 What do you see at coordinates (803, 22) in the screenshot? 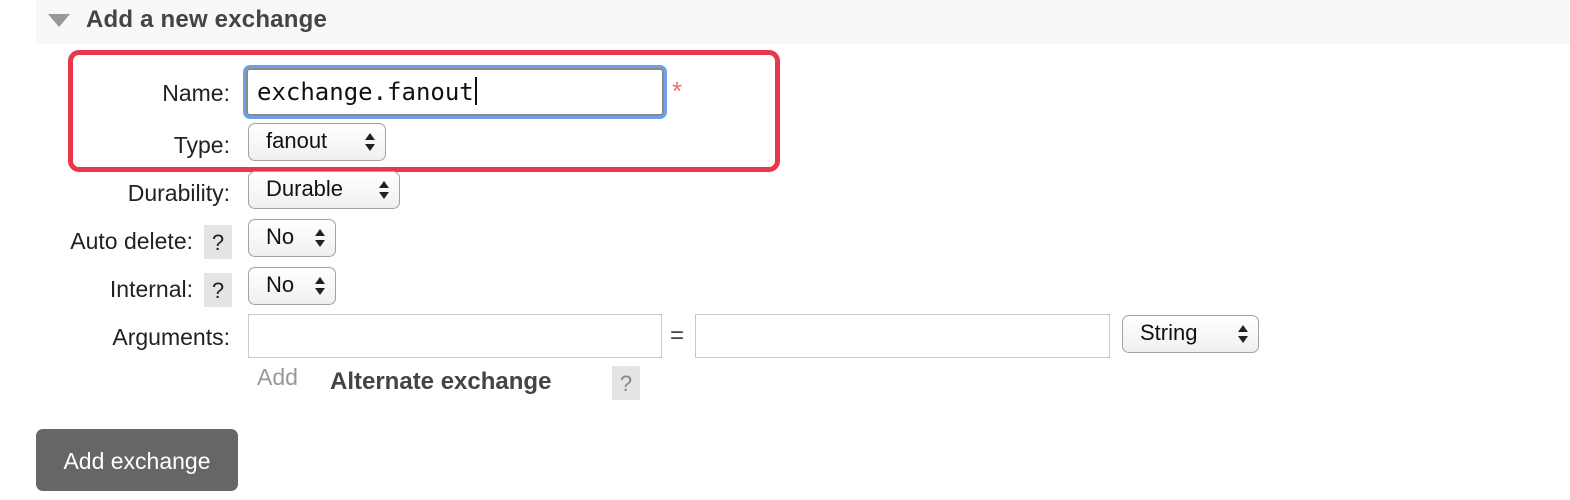
I see `section-header: Add a new exchange` at bounding box center [803, 22].